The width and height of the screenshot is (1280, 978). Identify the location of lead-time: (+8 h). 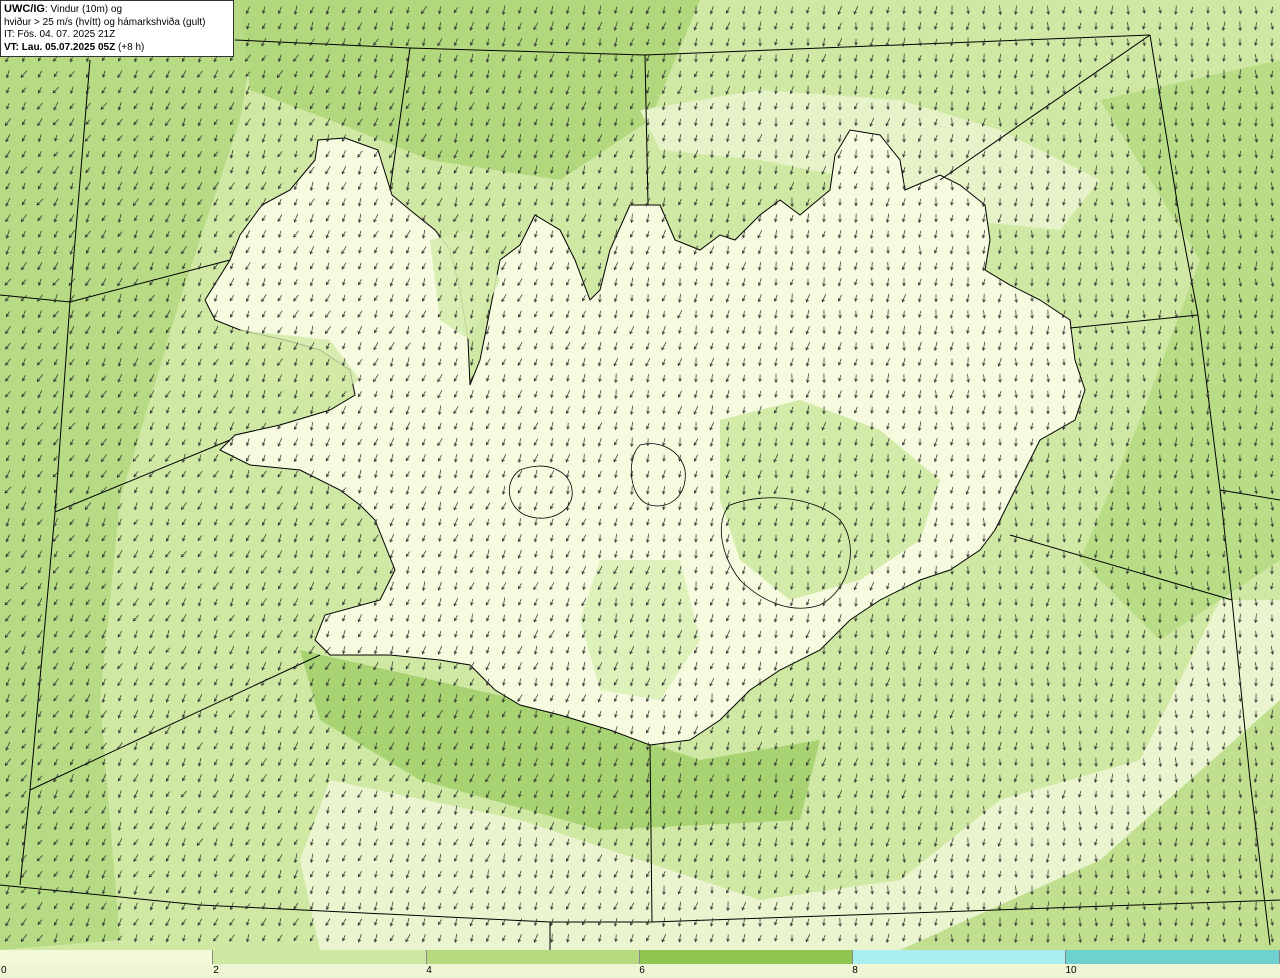
(130, 47).